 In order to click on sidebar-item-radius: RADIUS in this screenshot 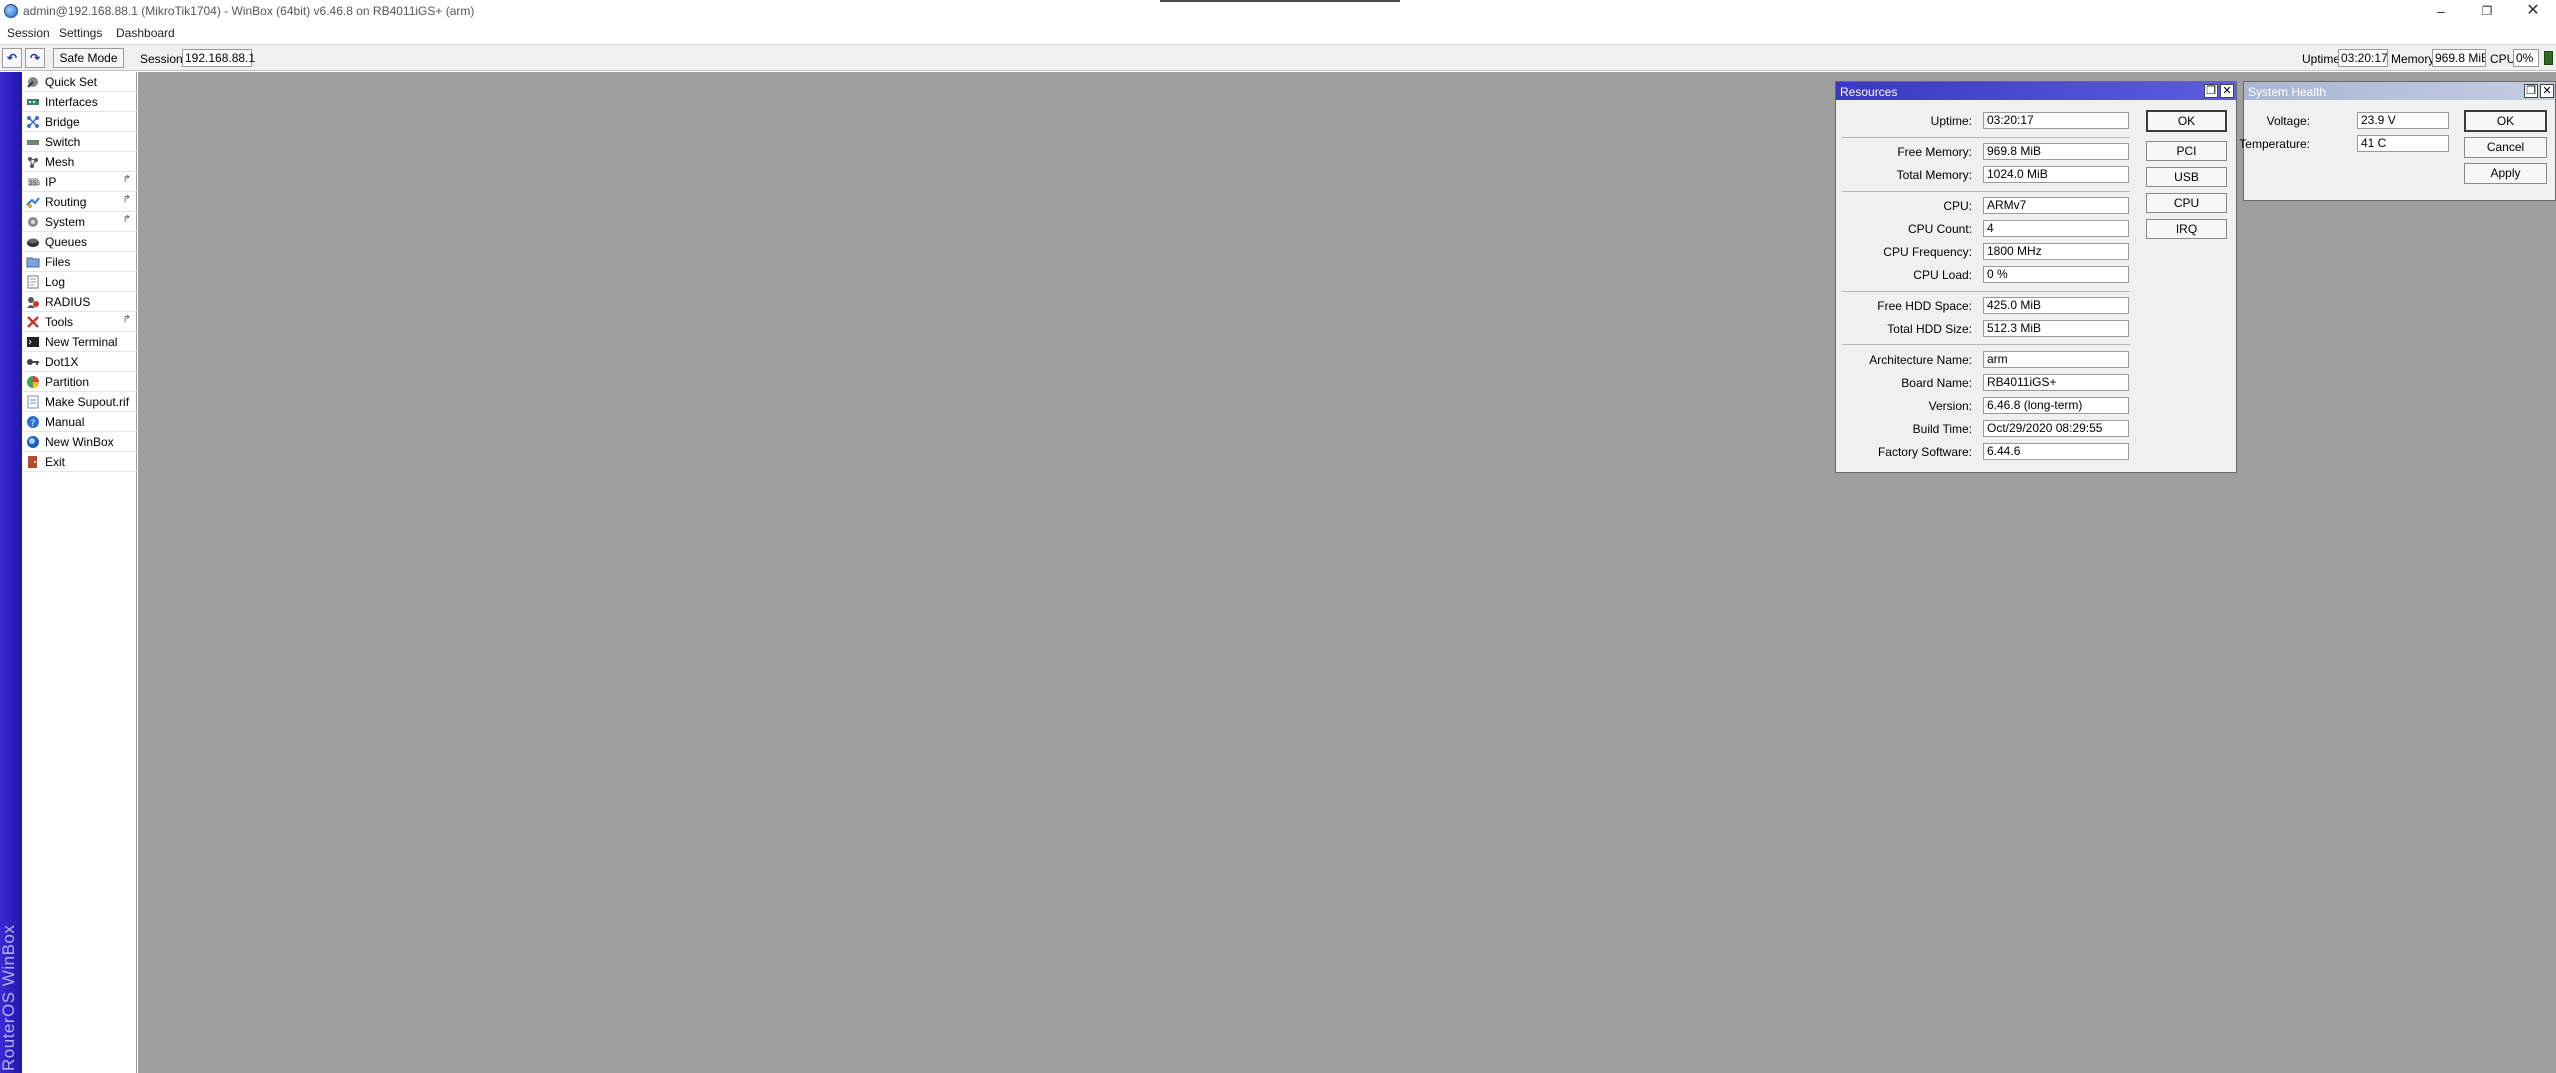, I will do `click(79, 302)`.